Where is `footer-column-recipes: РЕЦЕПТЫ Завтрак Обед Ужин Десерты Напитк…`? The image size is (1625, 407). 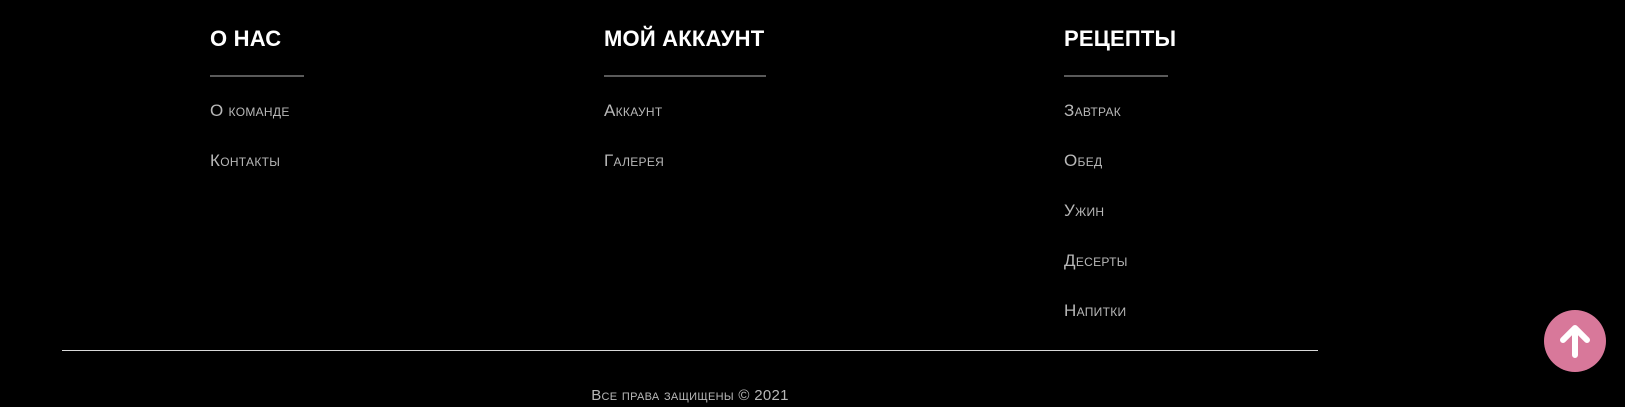 footer-column-recipes: РЕЦЕПТЫ Завтрак Обед Ужин Десерты Напитк… is located at coordinates (1120, 188).